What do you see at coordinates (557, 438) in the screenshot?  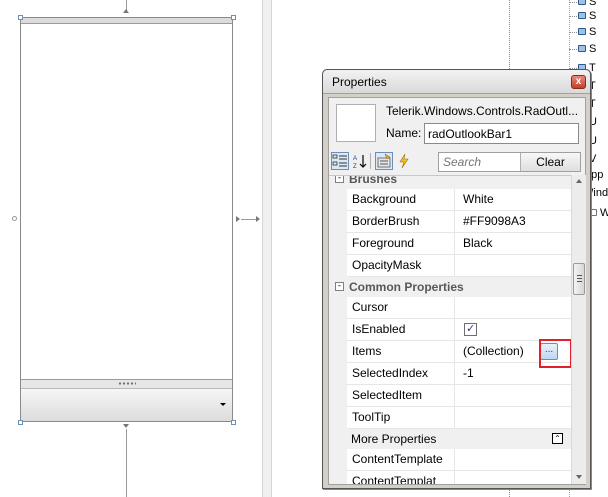 I see `expand-up-icon: ⌃` at bounding box center [557, 438].